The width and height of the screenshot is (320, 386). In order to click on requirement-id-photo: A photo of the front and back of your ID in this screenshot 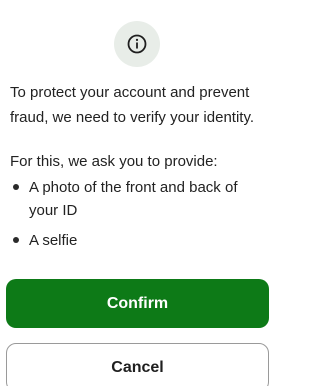, I will do `click(135, 199)`.